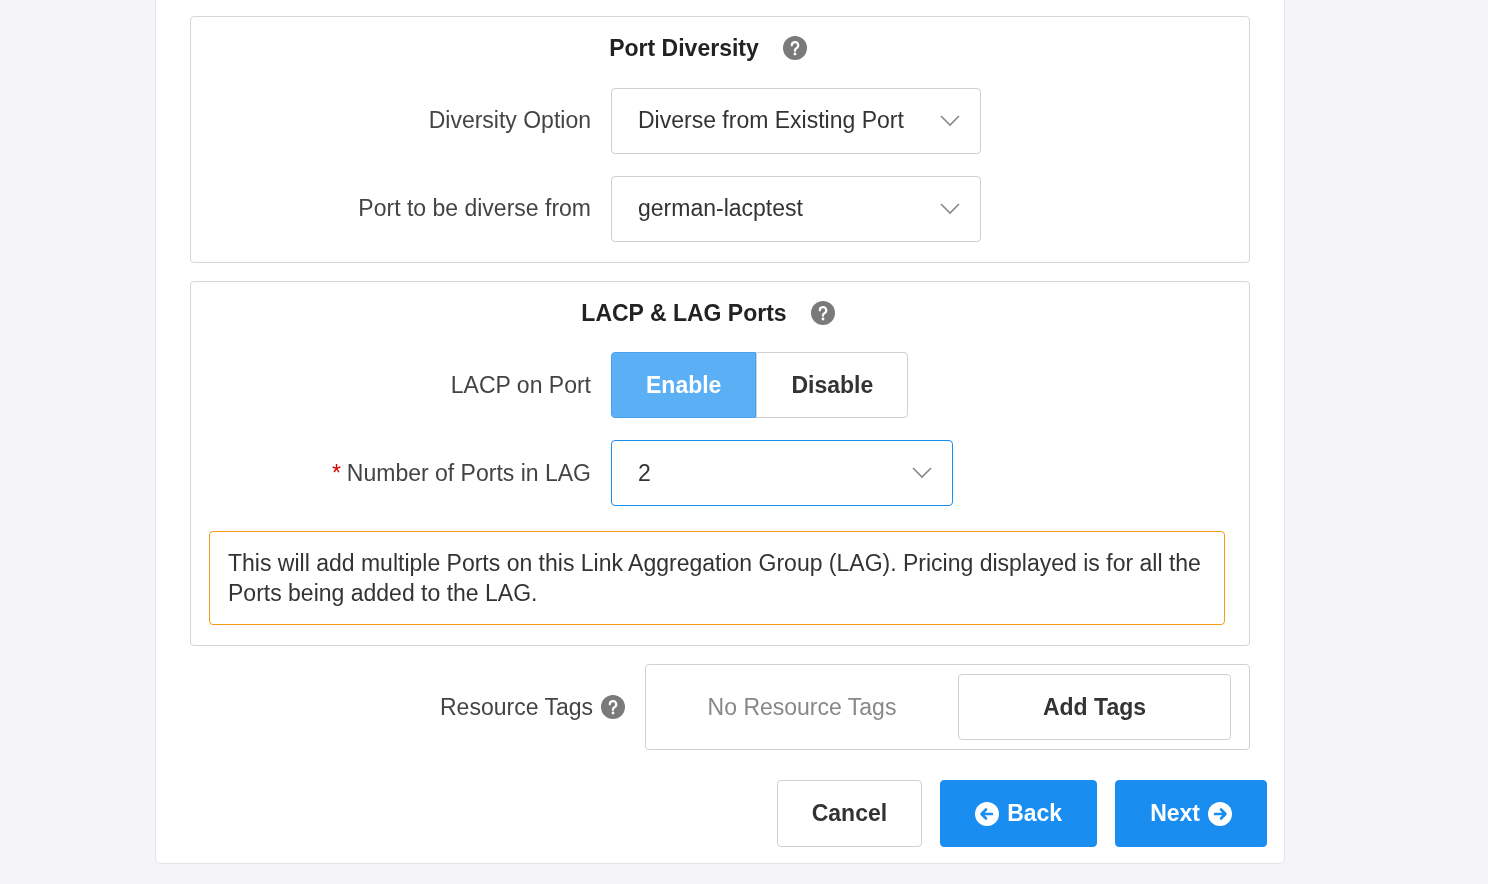 This screenshot has width=1488, height=884. What do you see at coordinates (520, 385) in the screenshot?
I see `field-label: LACP on Port` at bounding box center [520, 385].